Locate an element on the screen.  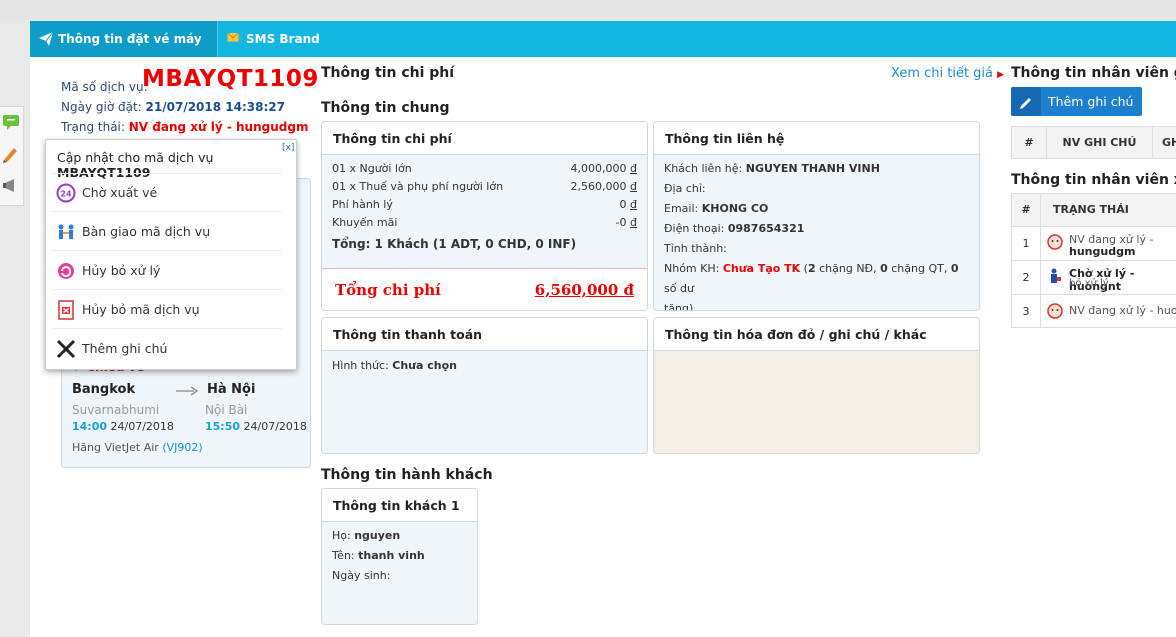
service-code-label: Mã số dịch vụ: is located at coordinates (104, 87).